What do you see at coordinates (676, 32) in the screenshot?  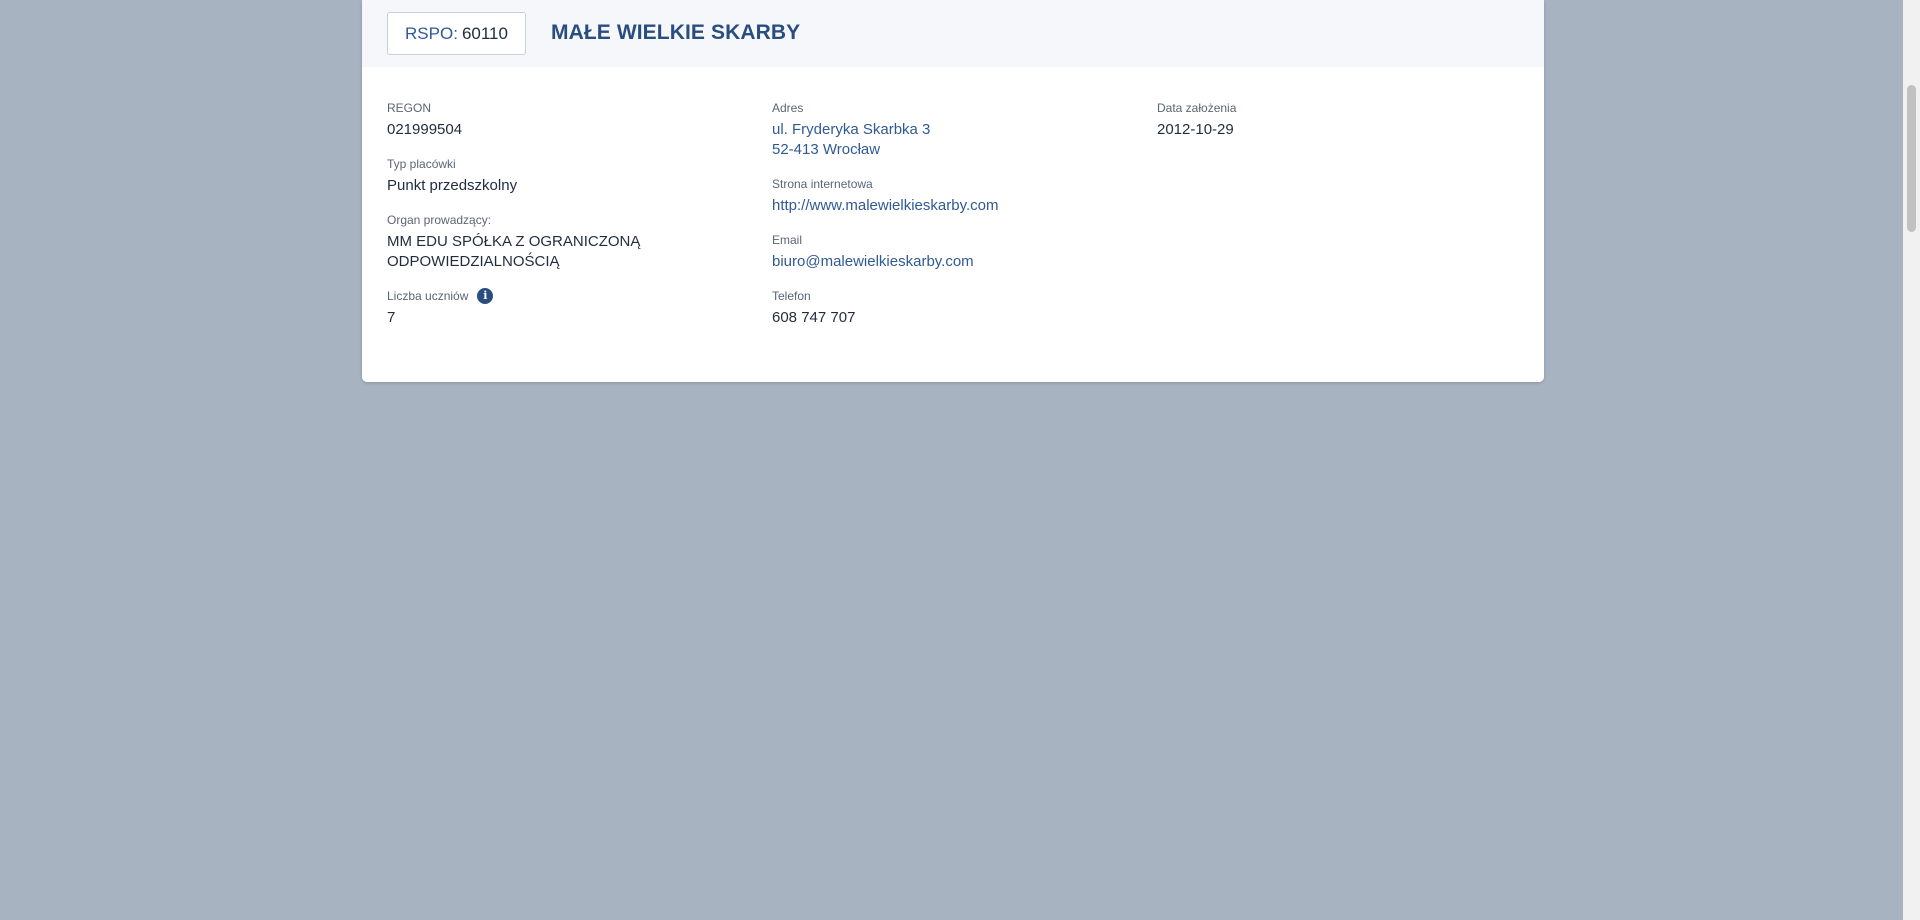 I see `school-name: MAŁE WIELKIE SKARBY` at bounding box center [676, 32].